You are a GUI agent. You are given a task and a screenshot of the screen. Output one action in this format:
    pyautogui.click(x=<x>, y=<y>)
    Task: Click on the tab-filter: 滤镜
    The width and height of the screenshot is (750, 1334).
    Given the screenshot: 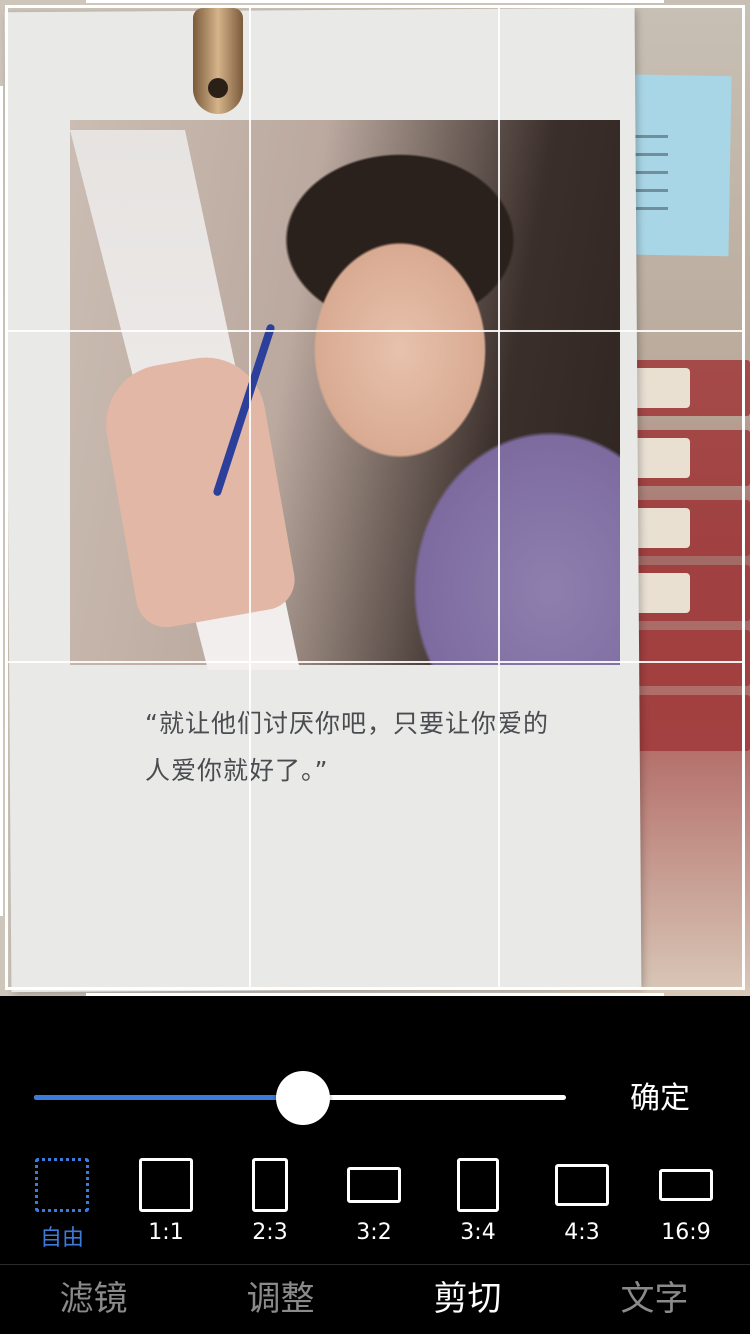 What is the action you would take?
    pyautogui.click(x=93, y=1299)
    